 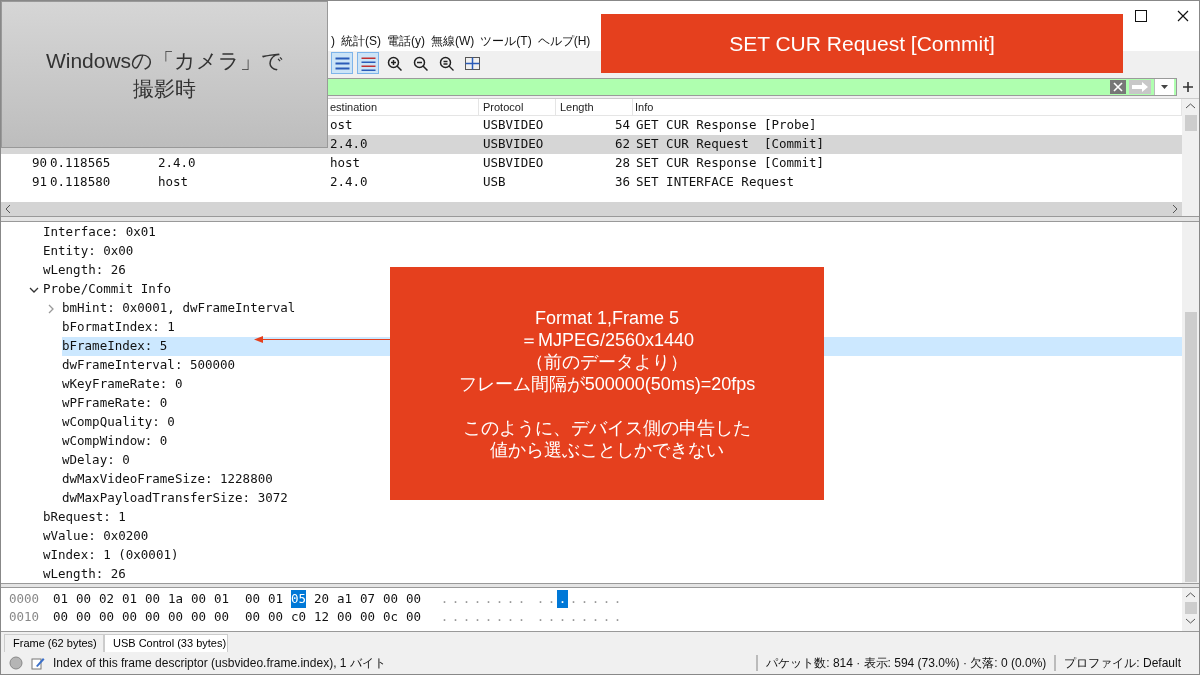 I want to click on callout-text: フレーム間隔が500000(50ms)=20fps, so click(x=607, y=383).